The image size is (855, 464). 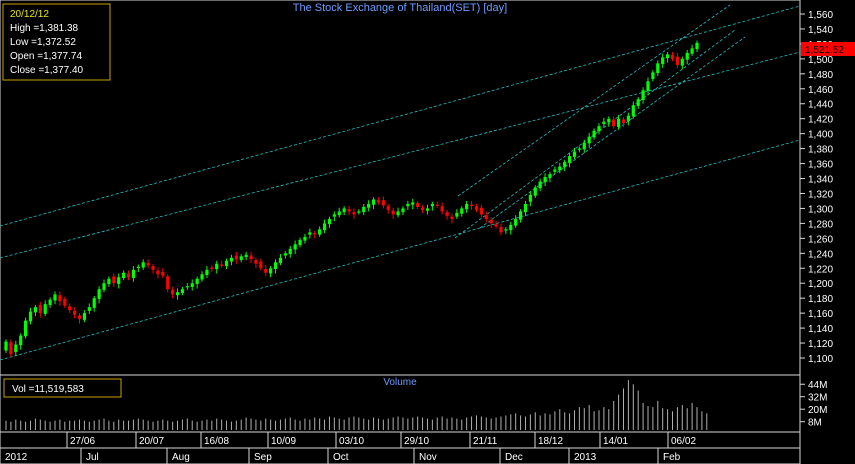 What do you see at coordinates (181, 457) in the screenshot?
I see `month-label: Aug` at bounding box center [181, 457].